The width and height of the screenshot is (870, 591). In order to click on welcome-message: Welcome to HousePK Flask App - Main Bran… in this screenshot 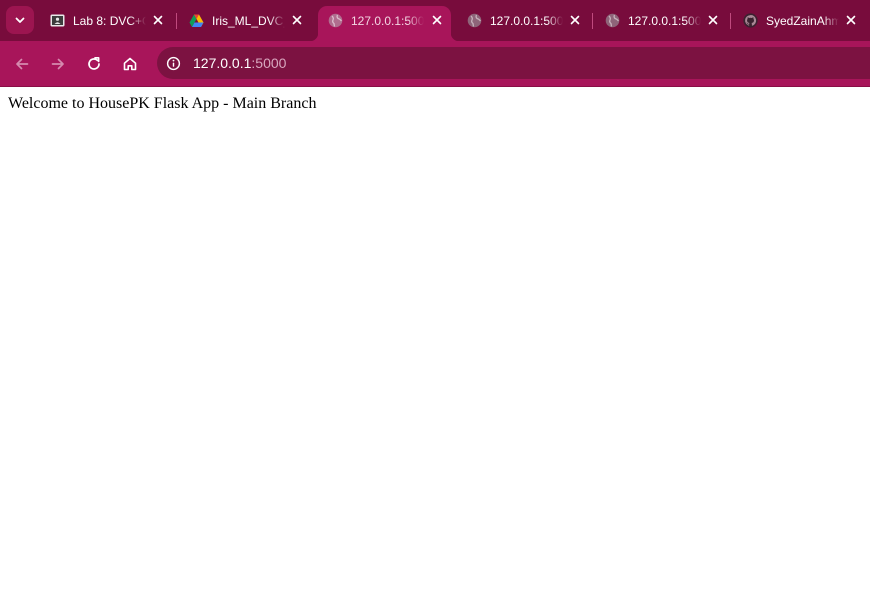, I will do `click(162, 103)`.